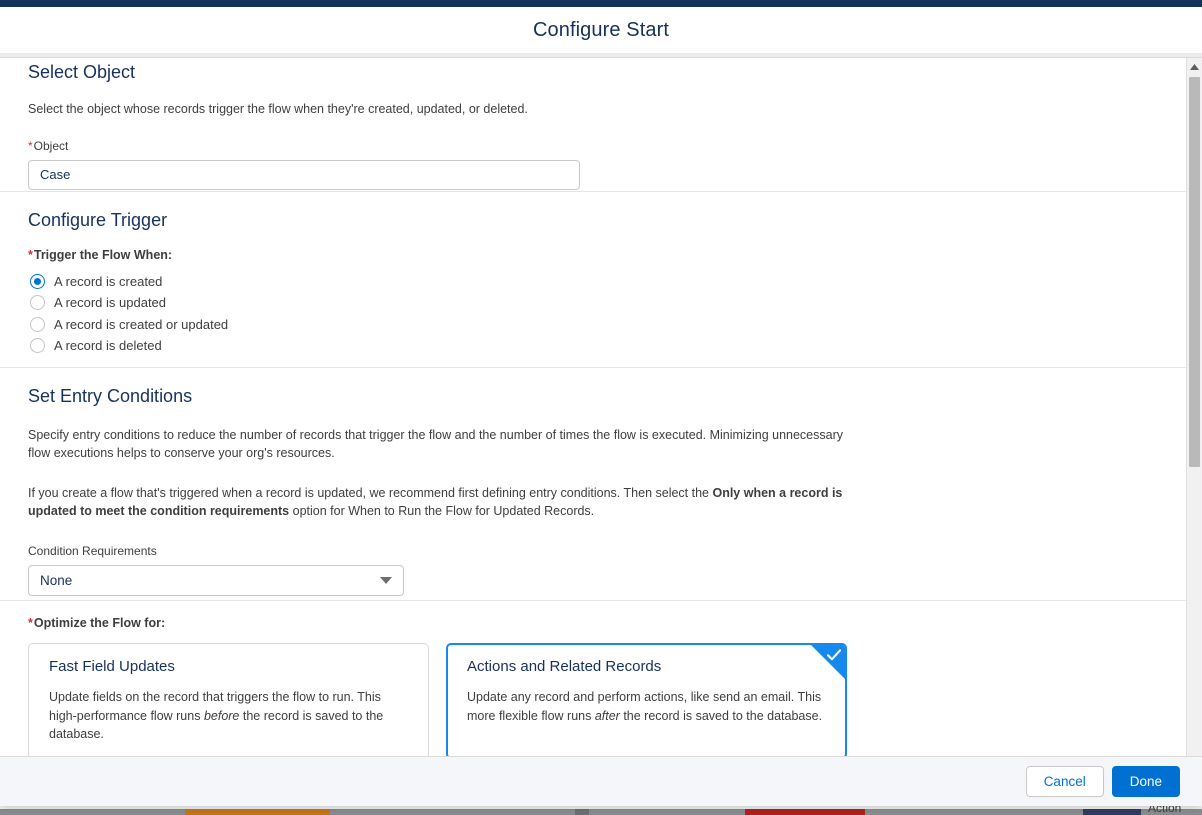  I want to click on optimize-label-text: Optimize the Flow for:, so click(99, 623).